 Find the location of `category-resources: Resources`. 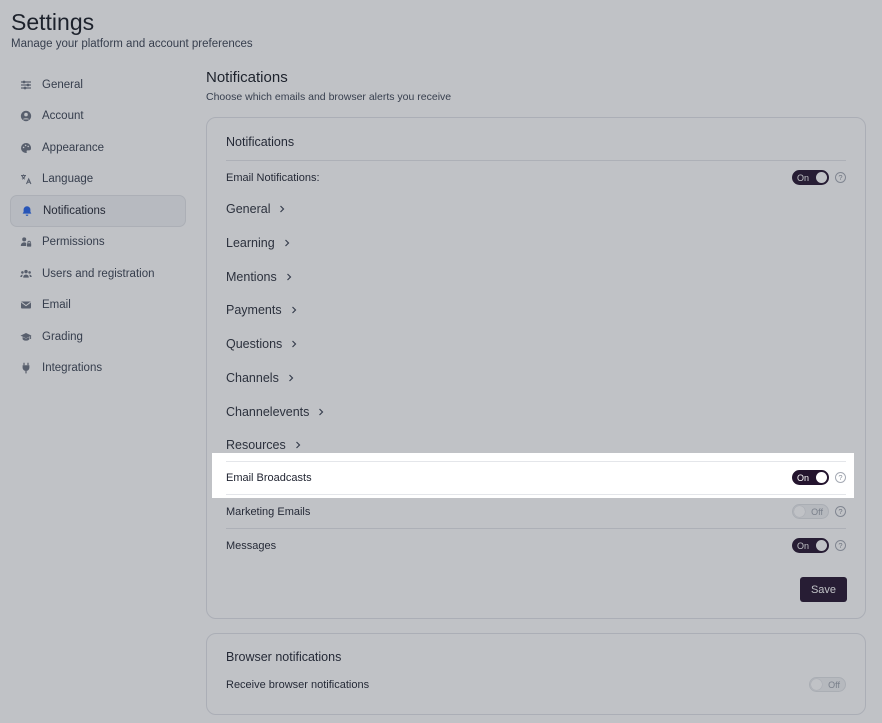

category-resources: Resources is located at coordinates (264, 445).